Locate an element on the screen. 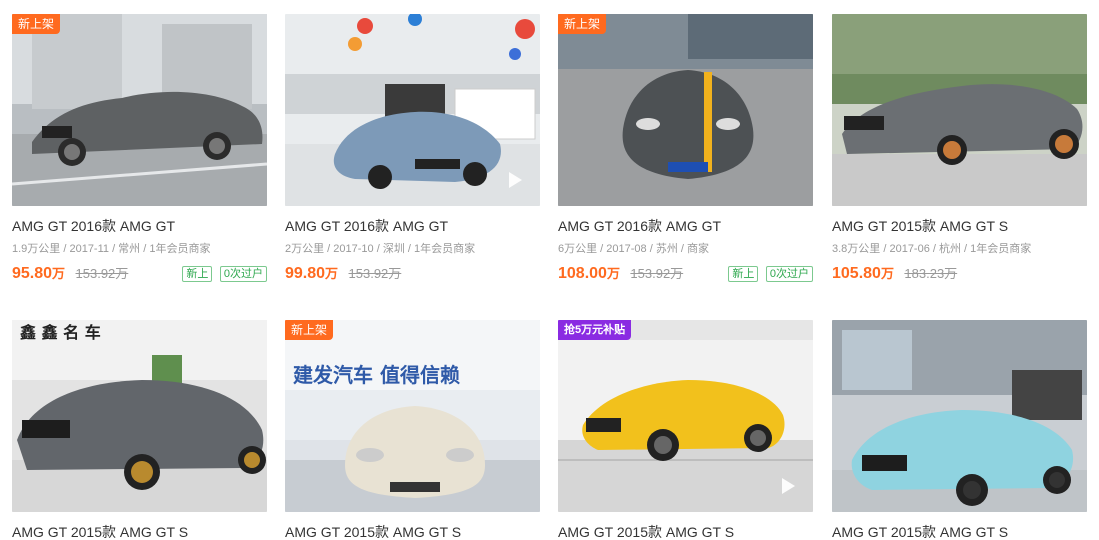 The width and height of the screenshot is (1099, 540). price-row: 105.80万 183.23万 is located at coordinates (959, 273).